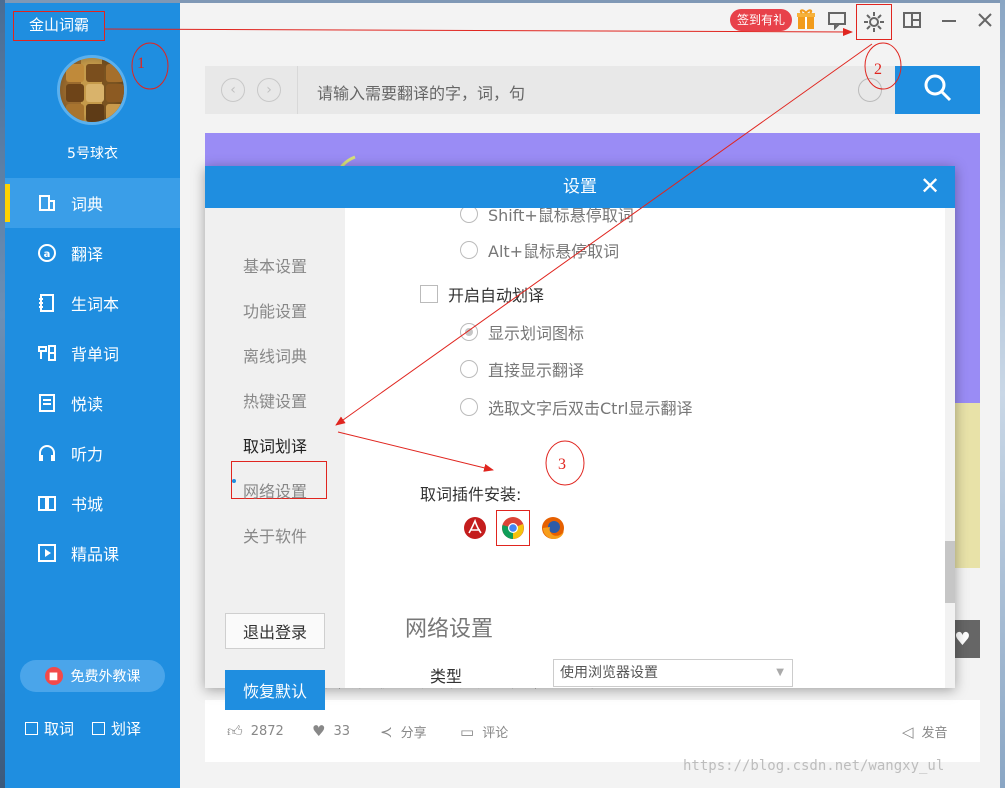 The height and width of the screenshot is (788, 1005). Describe the element at coordinates (59, 26) in the screenshot. I see `app-title: 金山词霸` at that location.